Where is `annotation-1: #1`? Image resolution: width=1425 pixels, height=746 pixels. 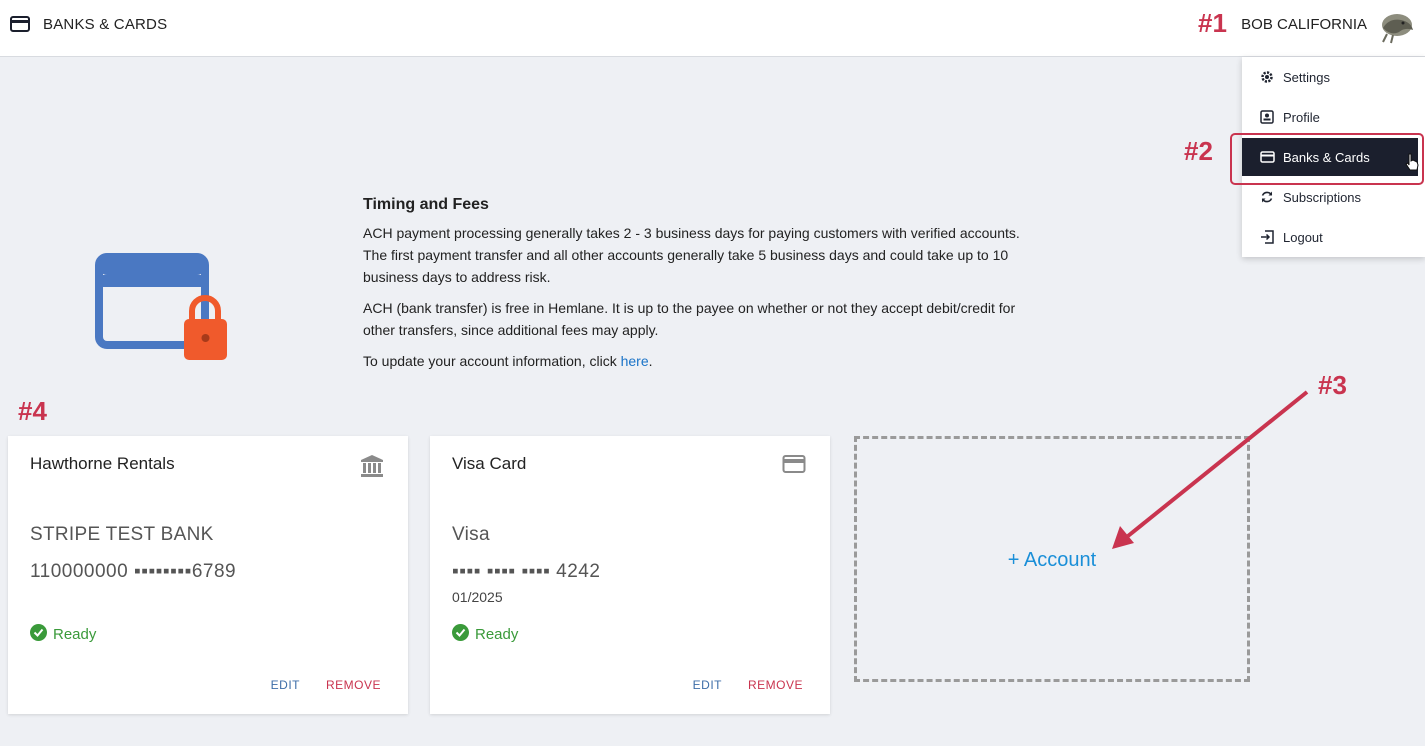
annotation-1: #1 is located at coordinates (1212, 23).